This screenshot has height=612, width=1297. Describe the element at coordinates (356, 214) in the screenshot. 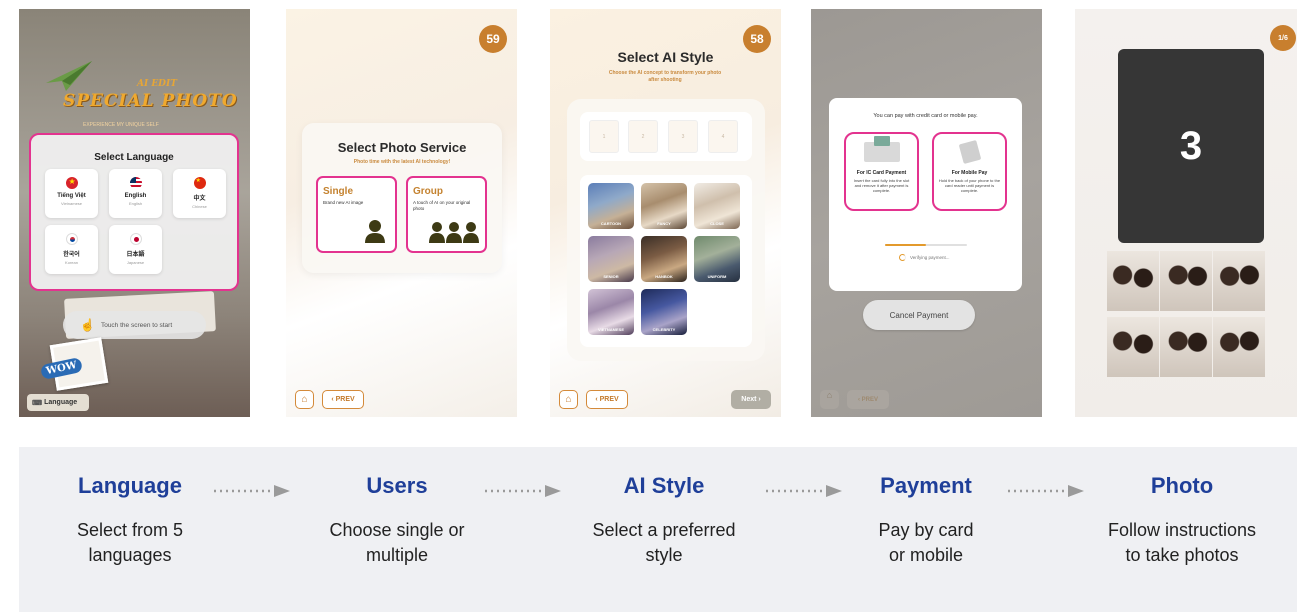

I see `single-option: Single Brand new AI image` at that location.